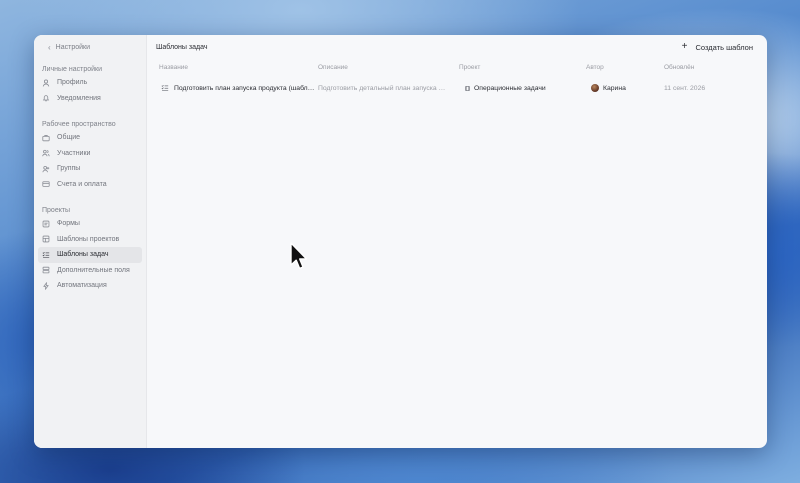 Image resolution: width=800 pixels, height=483 pixels. I want to click on sidebar-item-members: Участники, so click(90, 154).